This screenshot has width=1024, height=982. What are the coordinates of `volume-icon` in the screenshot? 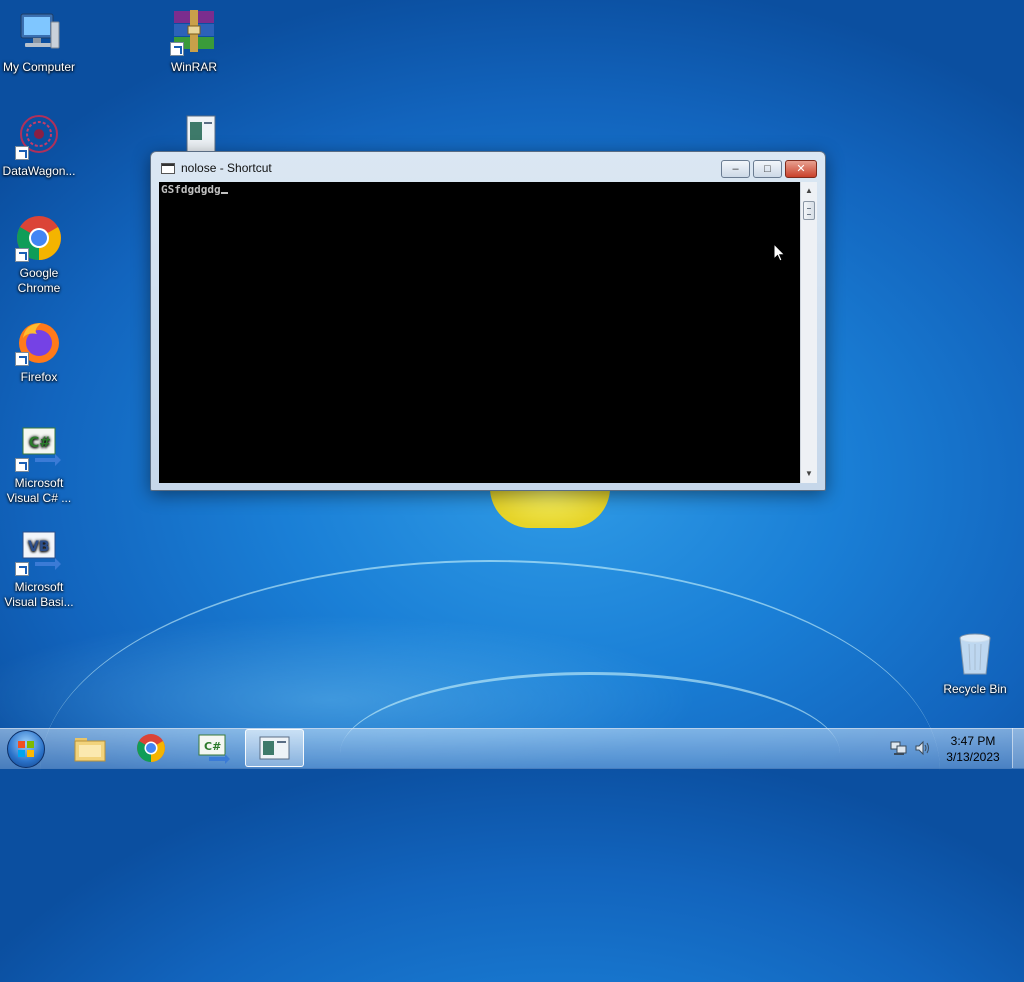 It's located at (923, 748).